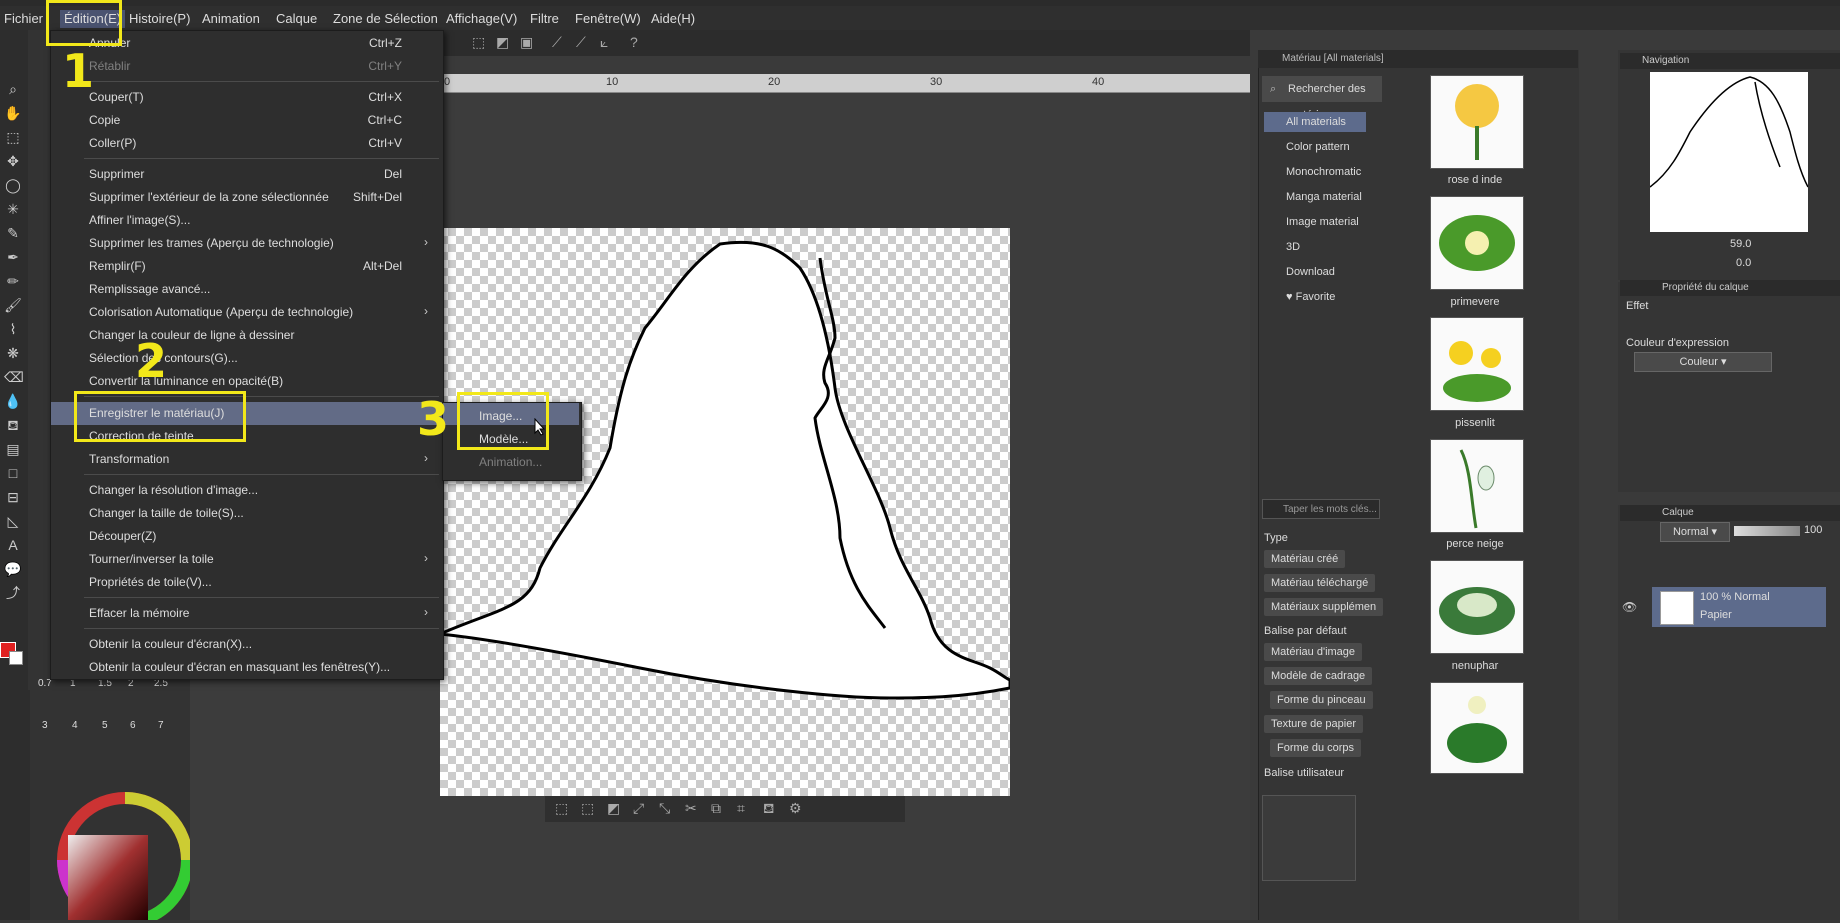 The image size is (1840, 923). I want to click on menu-item-decouper: Découper(Z), so click(122, 536).